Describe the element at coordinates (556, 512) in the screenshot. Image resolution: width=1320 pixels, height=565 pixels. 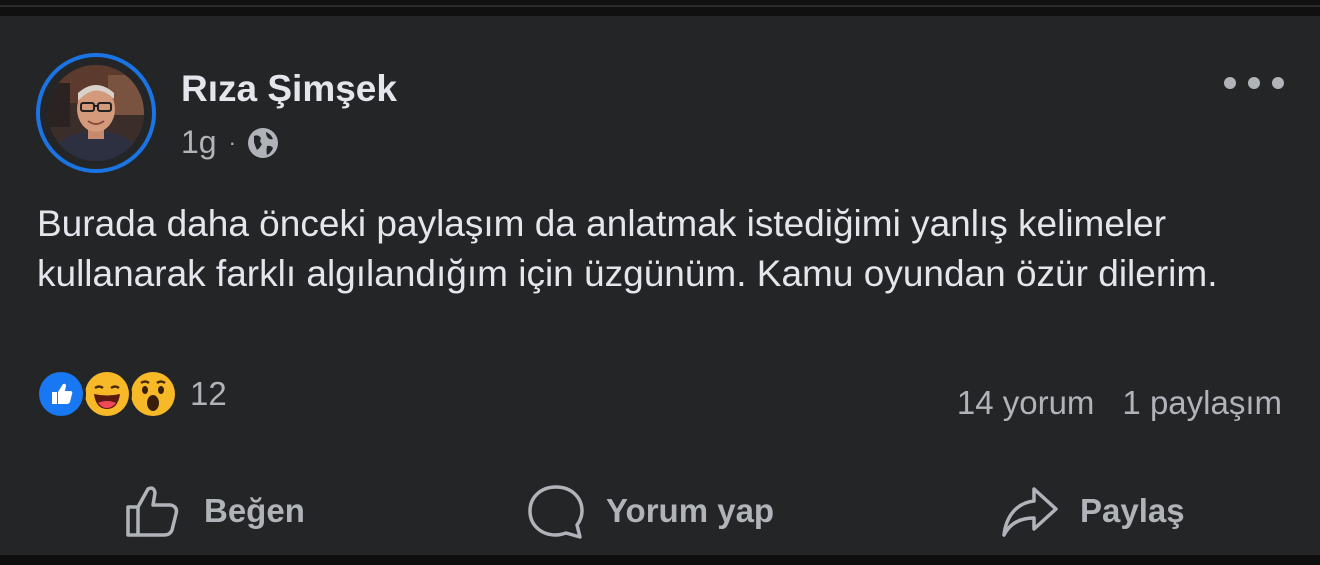
I see `comment-bubble-icon` at that location.